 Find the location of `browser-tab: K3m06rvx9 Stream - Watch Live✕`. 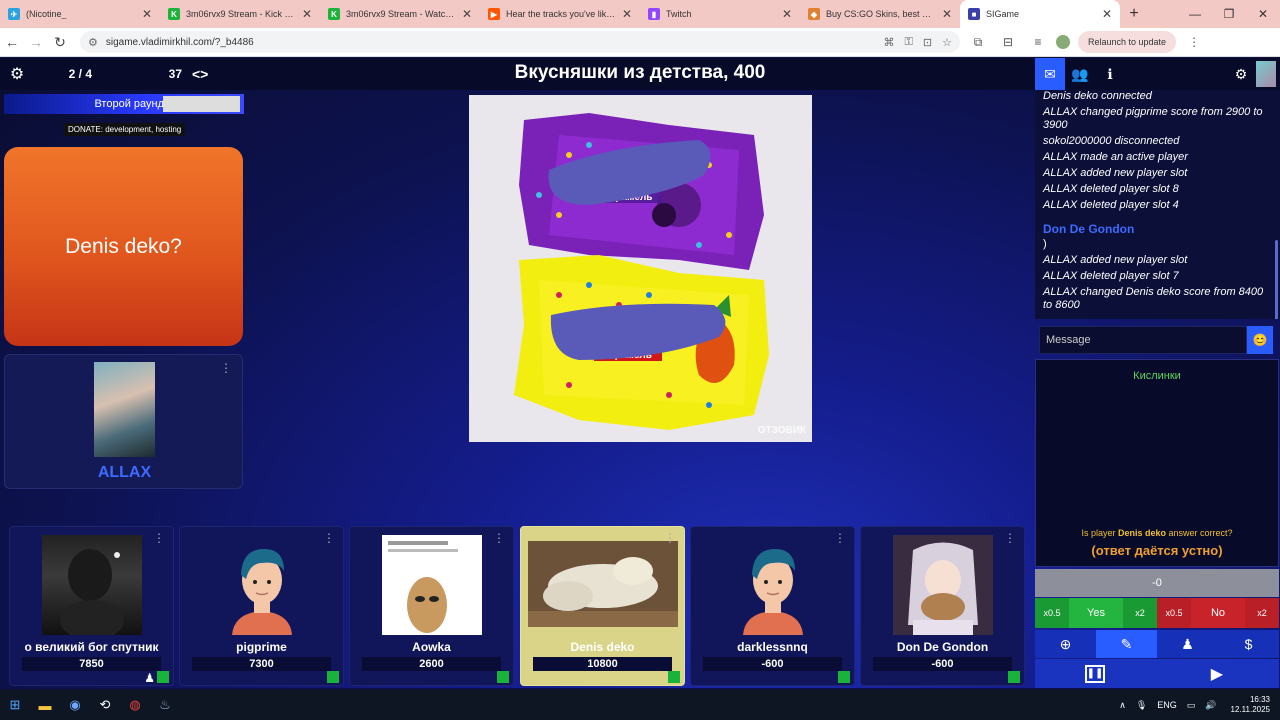

browser-tab: K3m06rvx9 Stream - Watch Live✕ is located at coordinates (400, 14).